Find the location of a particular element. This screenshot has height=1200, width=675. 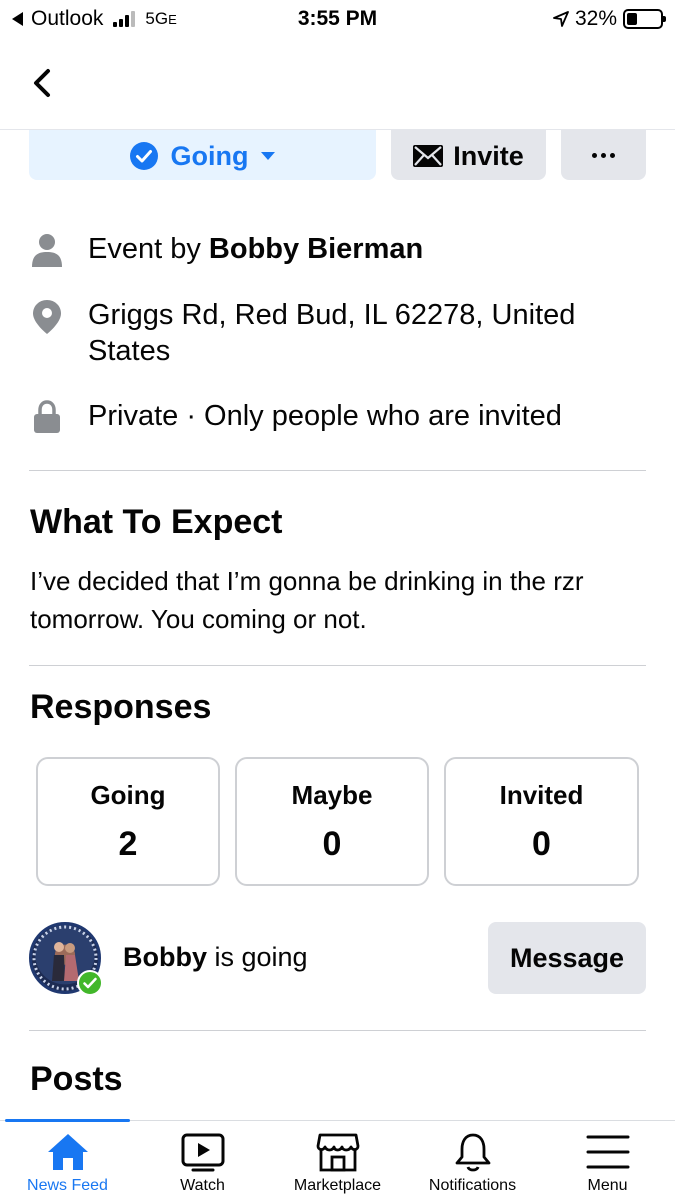

card-label: Maybe is located at coordinates (332, 794).